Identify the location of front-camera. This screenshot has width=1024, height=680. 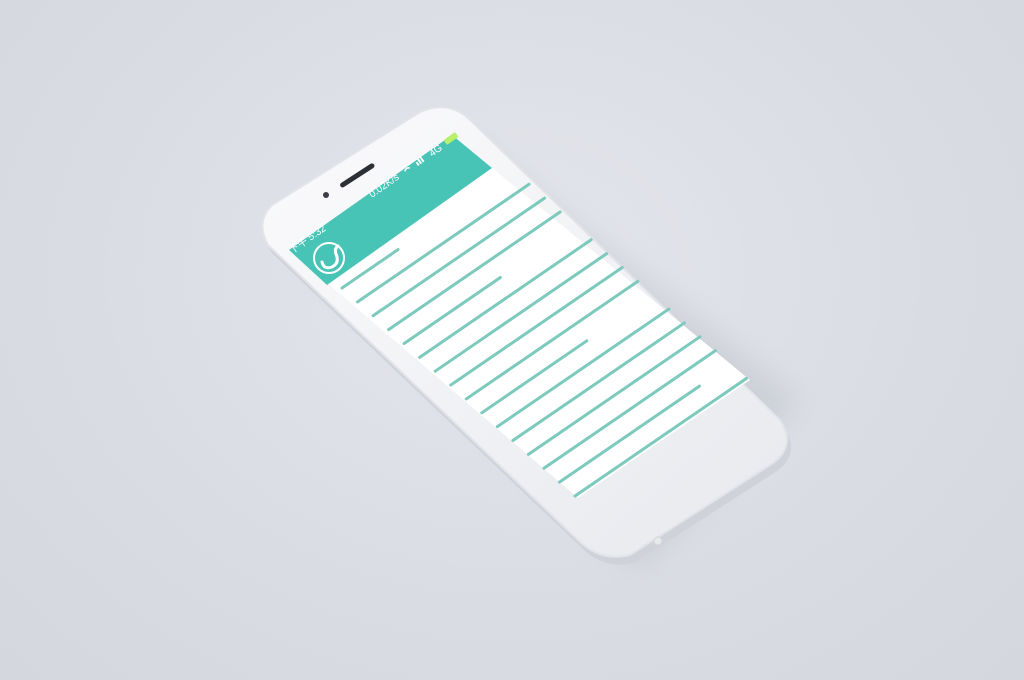
(326, 195).